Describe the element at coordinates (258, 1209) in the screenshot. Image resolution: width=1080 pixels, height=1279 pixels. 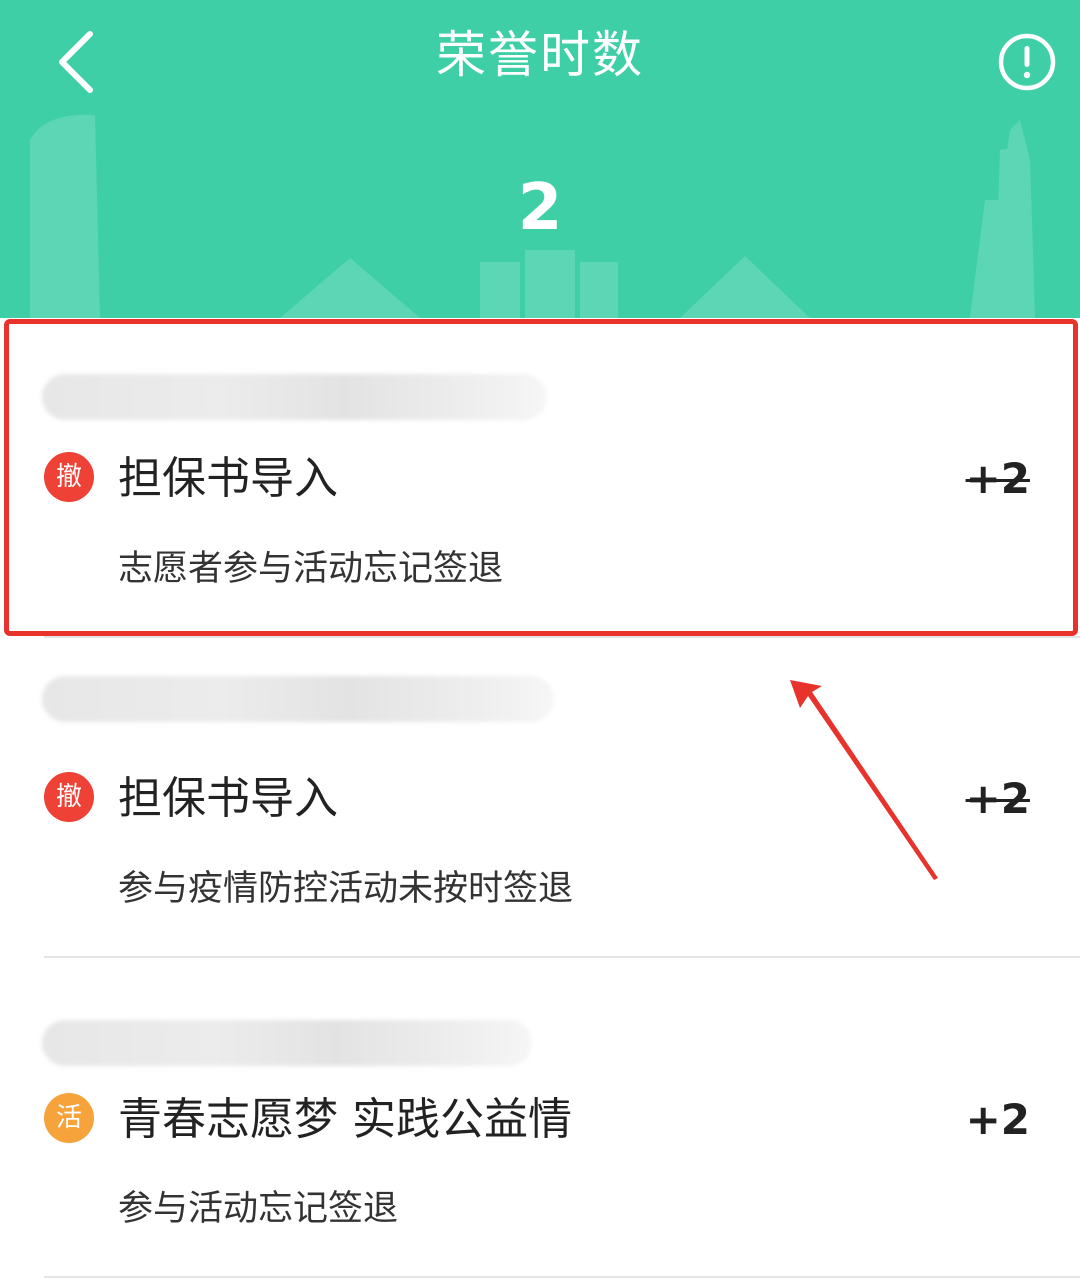
I see `record-description: 参与活动忘记签退` at that location.